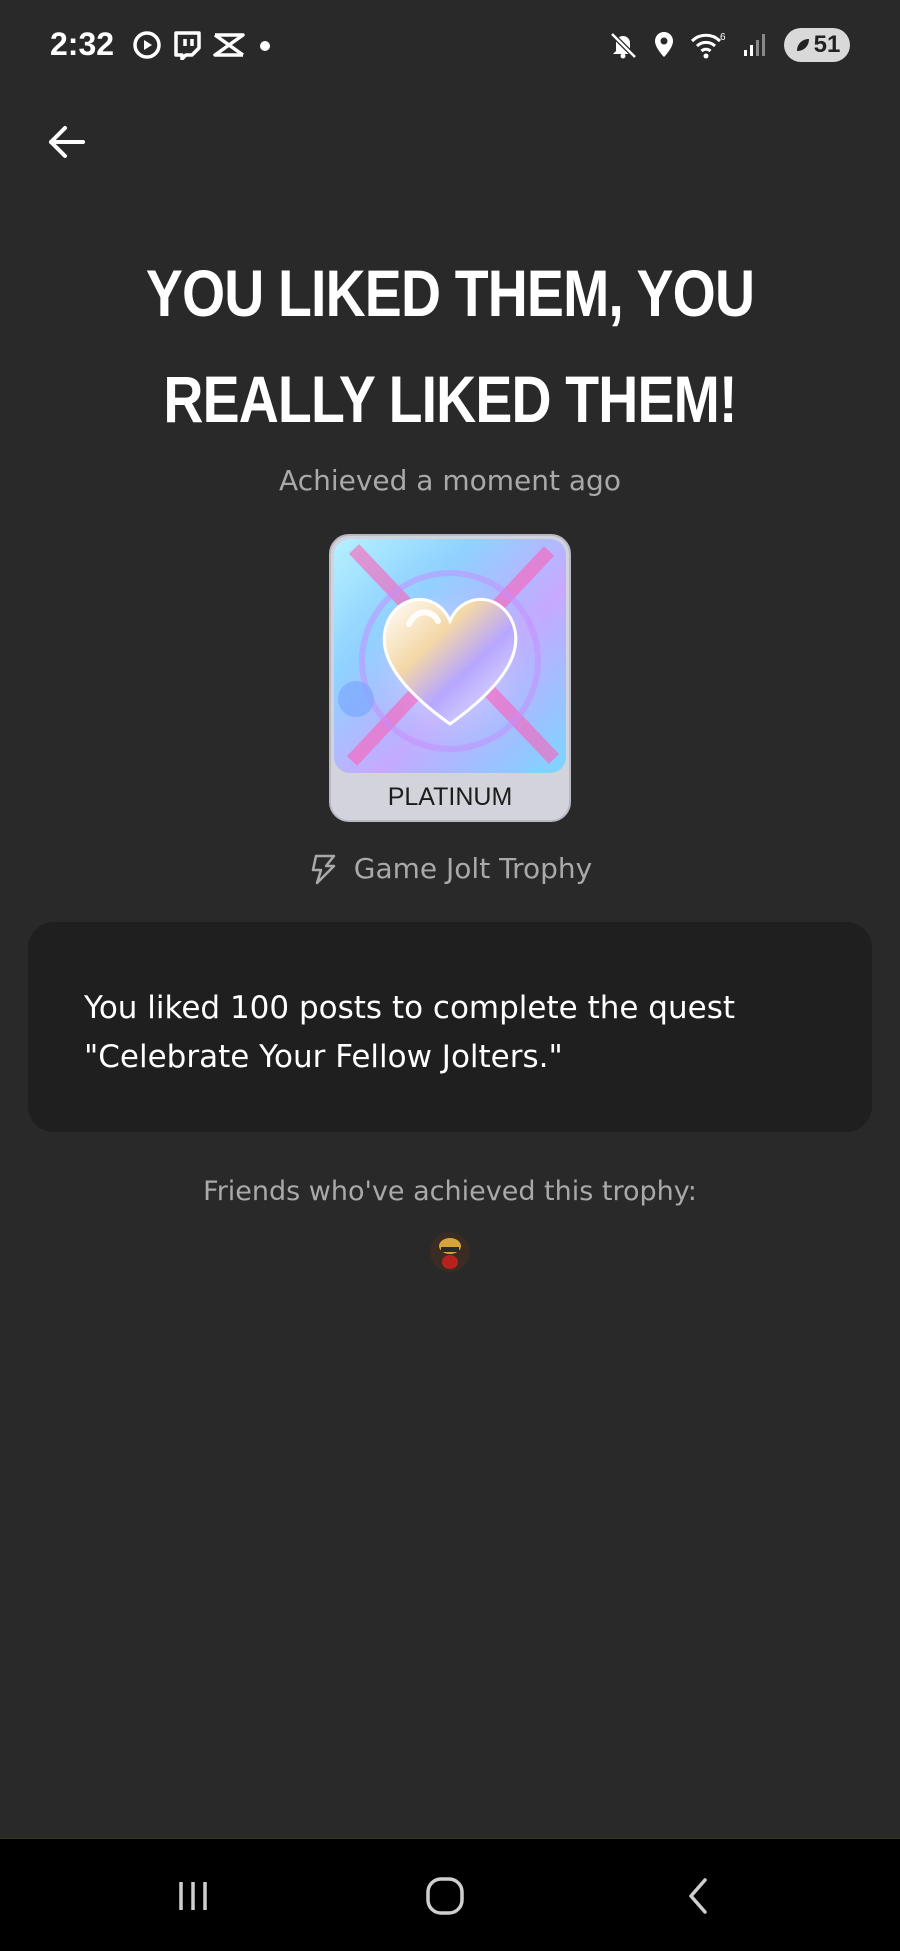 This screenshot has height=1951, width=900. What do you see at coordinates (623, 45) in the screenshot?
I see `mute-icon` at bounding box center [623, 45].